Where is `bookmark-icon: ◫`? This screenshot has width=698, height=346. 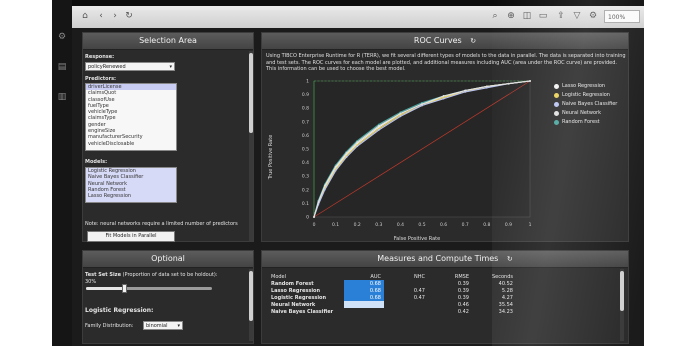 bookmark-icon: ◫ is located at coordinates (527, 16).